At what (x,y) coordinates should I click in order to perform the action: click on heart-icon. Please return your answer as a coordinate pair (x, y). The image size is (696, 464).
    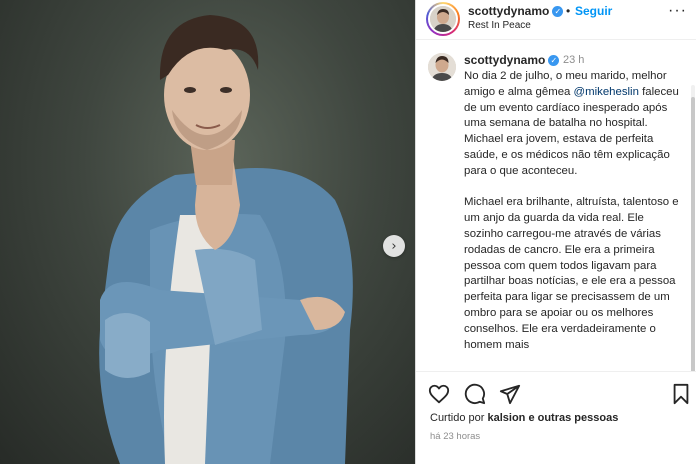
    Looking at the image, I should click on (439, 394).